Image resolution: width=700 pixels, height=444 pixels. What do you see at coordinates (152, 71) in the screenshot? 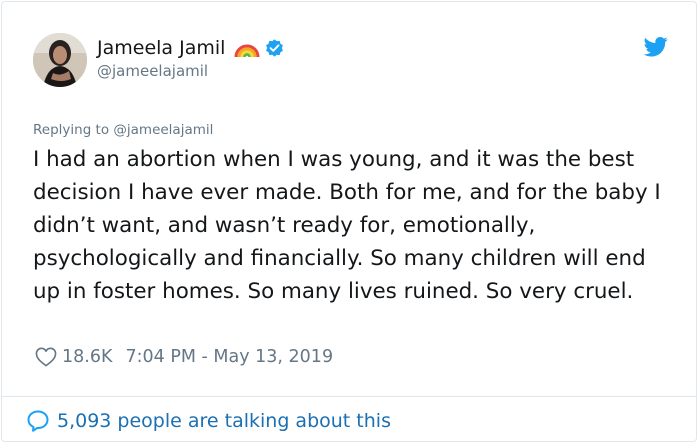
I see `author-handle: @jameelajamil` at bounding box center [152, 71].